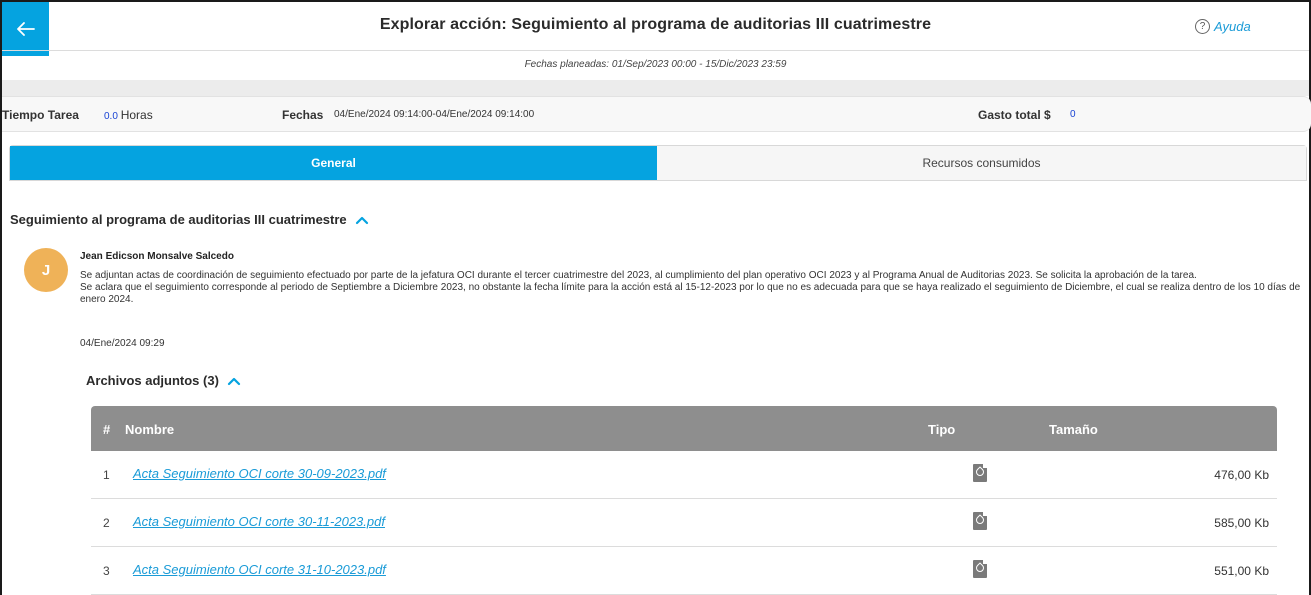  Describe the element at coordinates (107, 429) in the screenshot. I see `col-index: #` at that location.